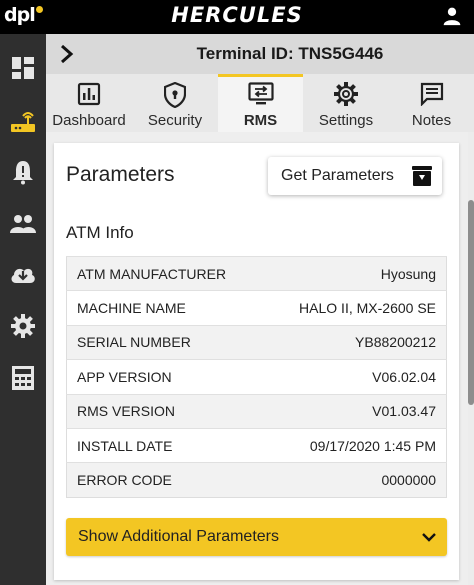 The height and width of the screenshot is (585, 474). I want to click on row-label: INSTALL DATE, so click(165, 445).